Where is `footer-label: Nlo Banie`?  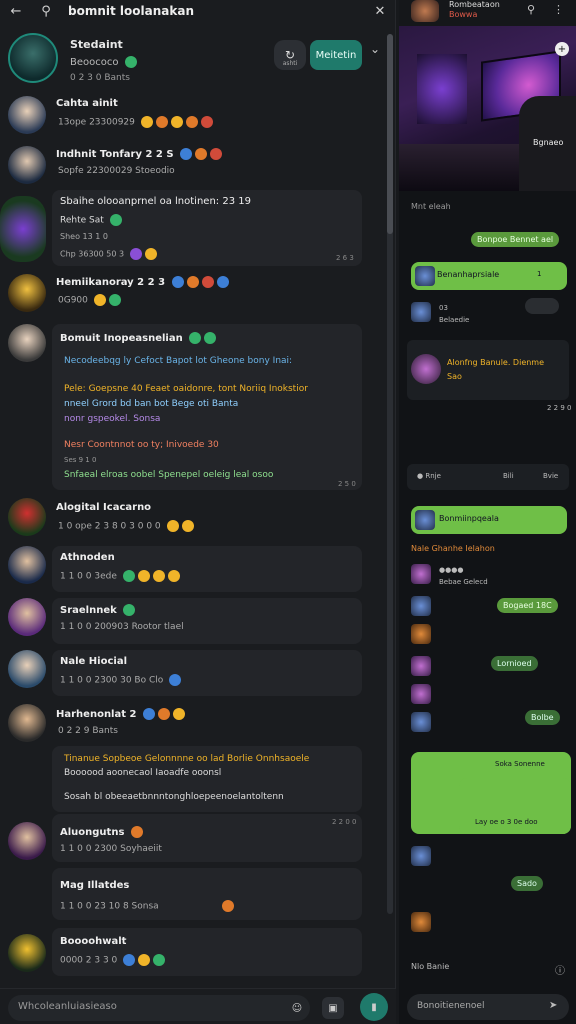 footer-label: Nlo Banie is located at coordinates (430, 966).